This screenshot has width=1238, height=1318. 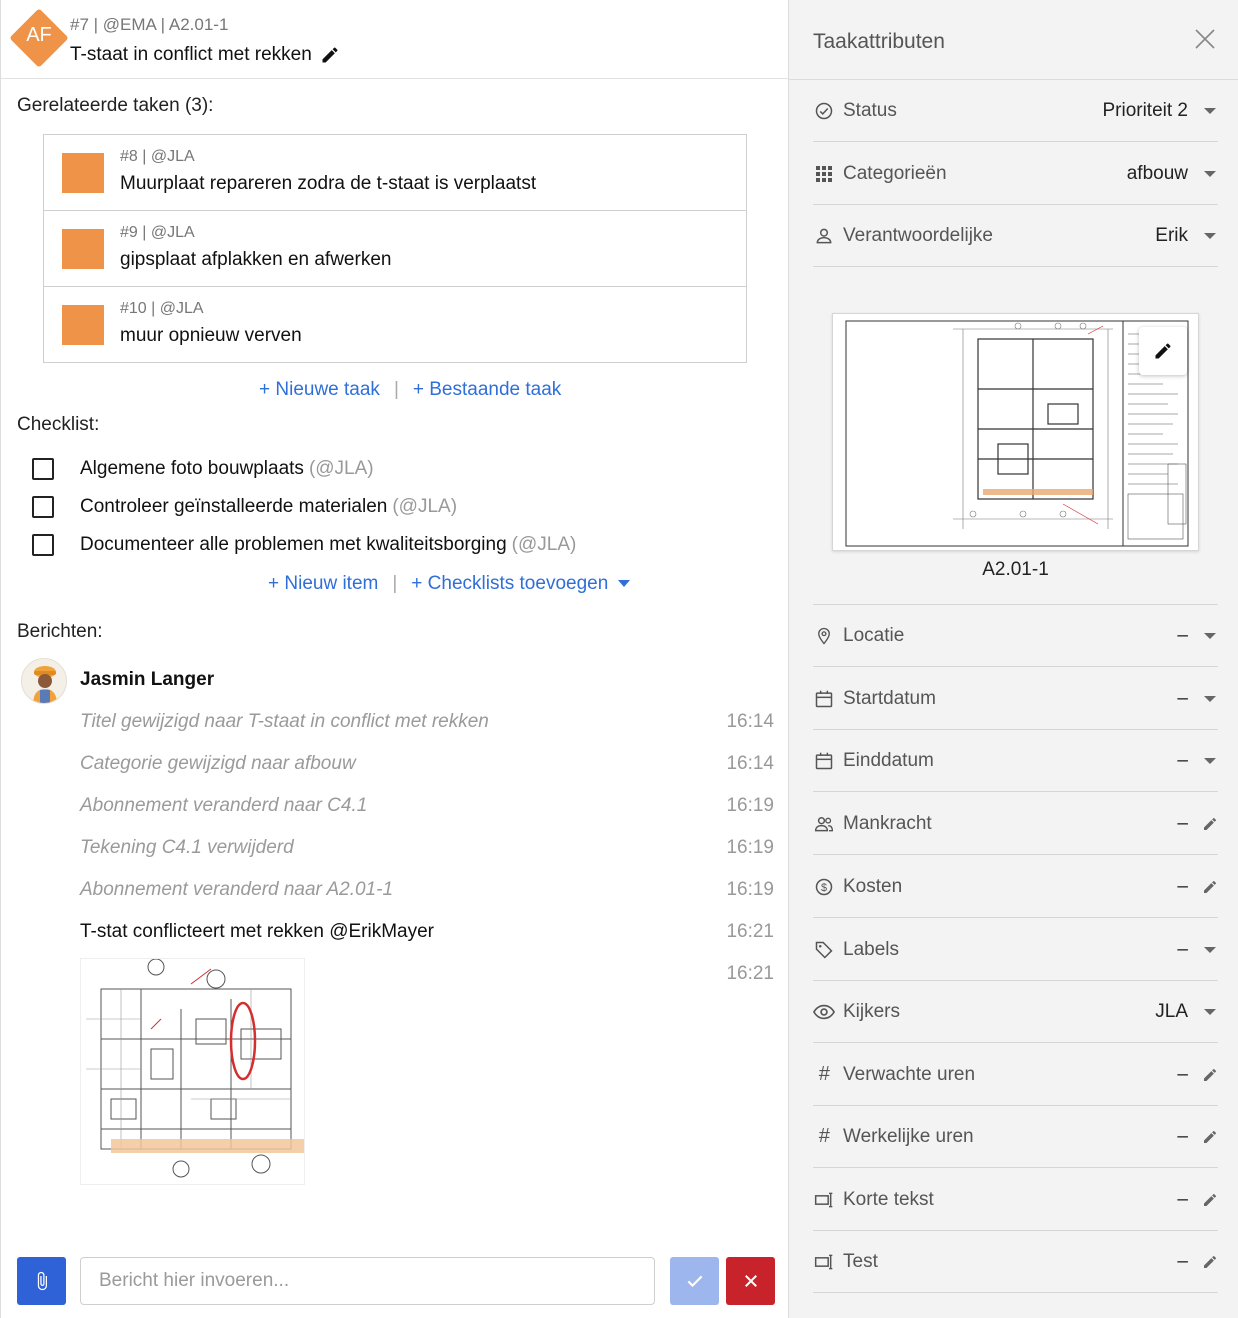 I want to click on add-checklists-link: + Checklists toevoegen, so click(x=521, y=584).